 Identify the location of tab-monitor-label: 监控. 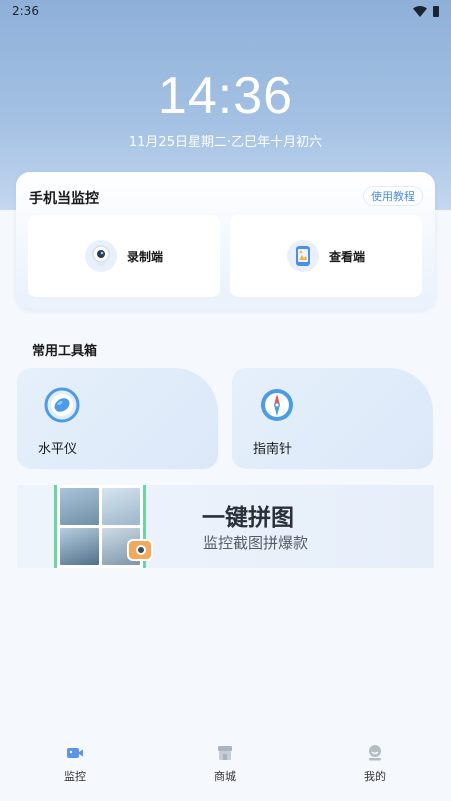
(75, 776).